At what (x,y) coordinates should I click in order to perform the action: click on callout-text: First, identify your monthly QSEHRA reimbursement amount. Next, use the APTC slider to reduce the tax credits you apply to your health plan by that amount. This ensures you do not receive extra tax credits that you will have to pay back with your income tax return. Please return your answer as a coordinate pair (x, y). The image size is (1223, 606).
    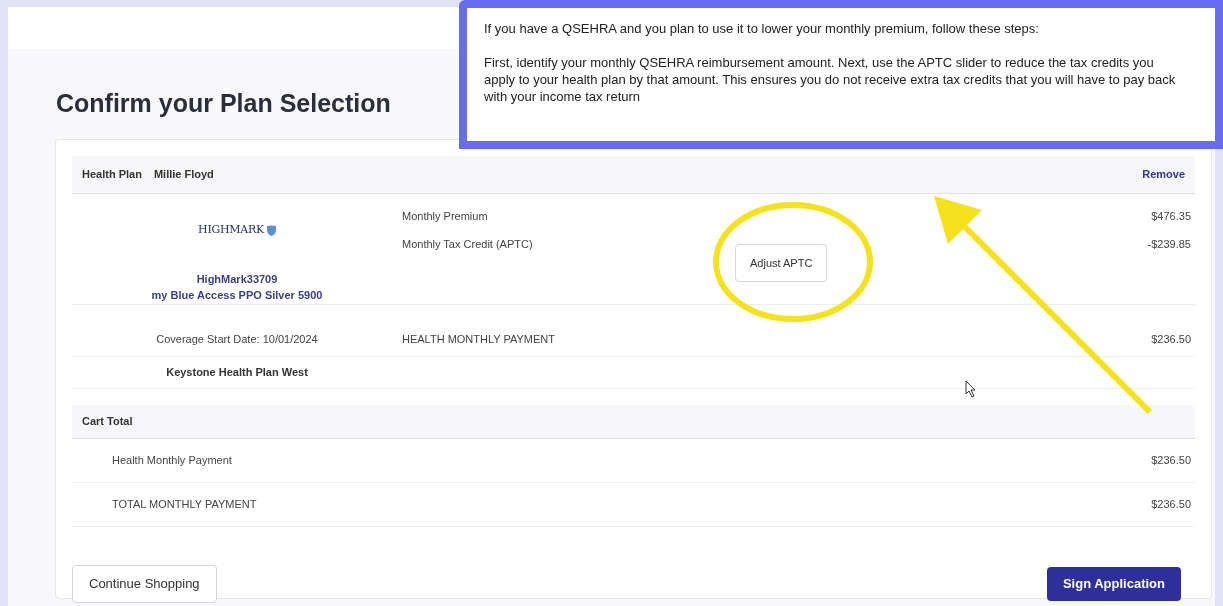
    Looking at the image, I should click on (830, 79).